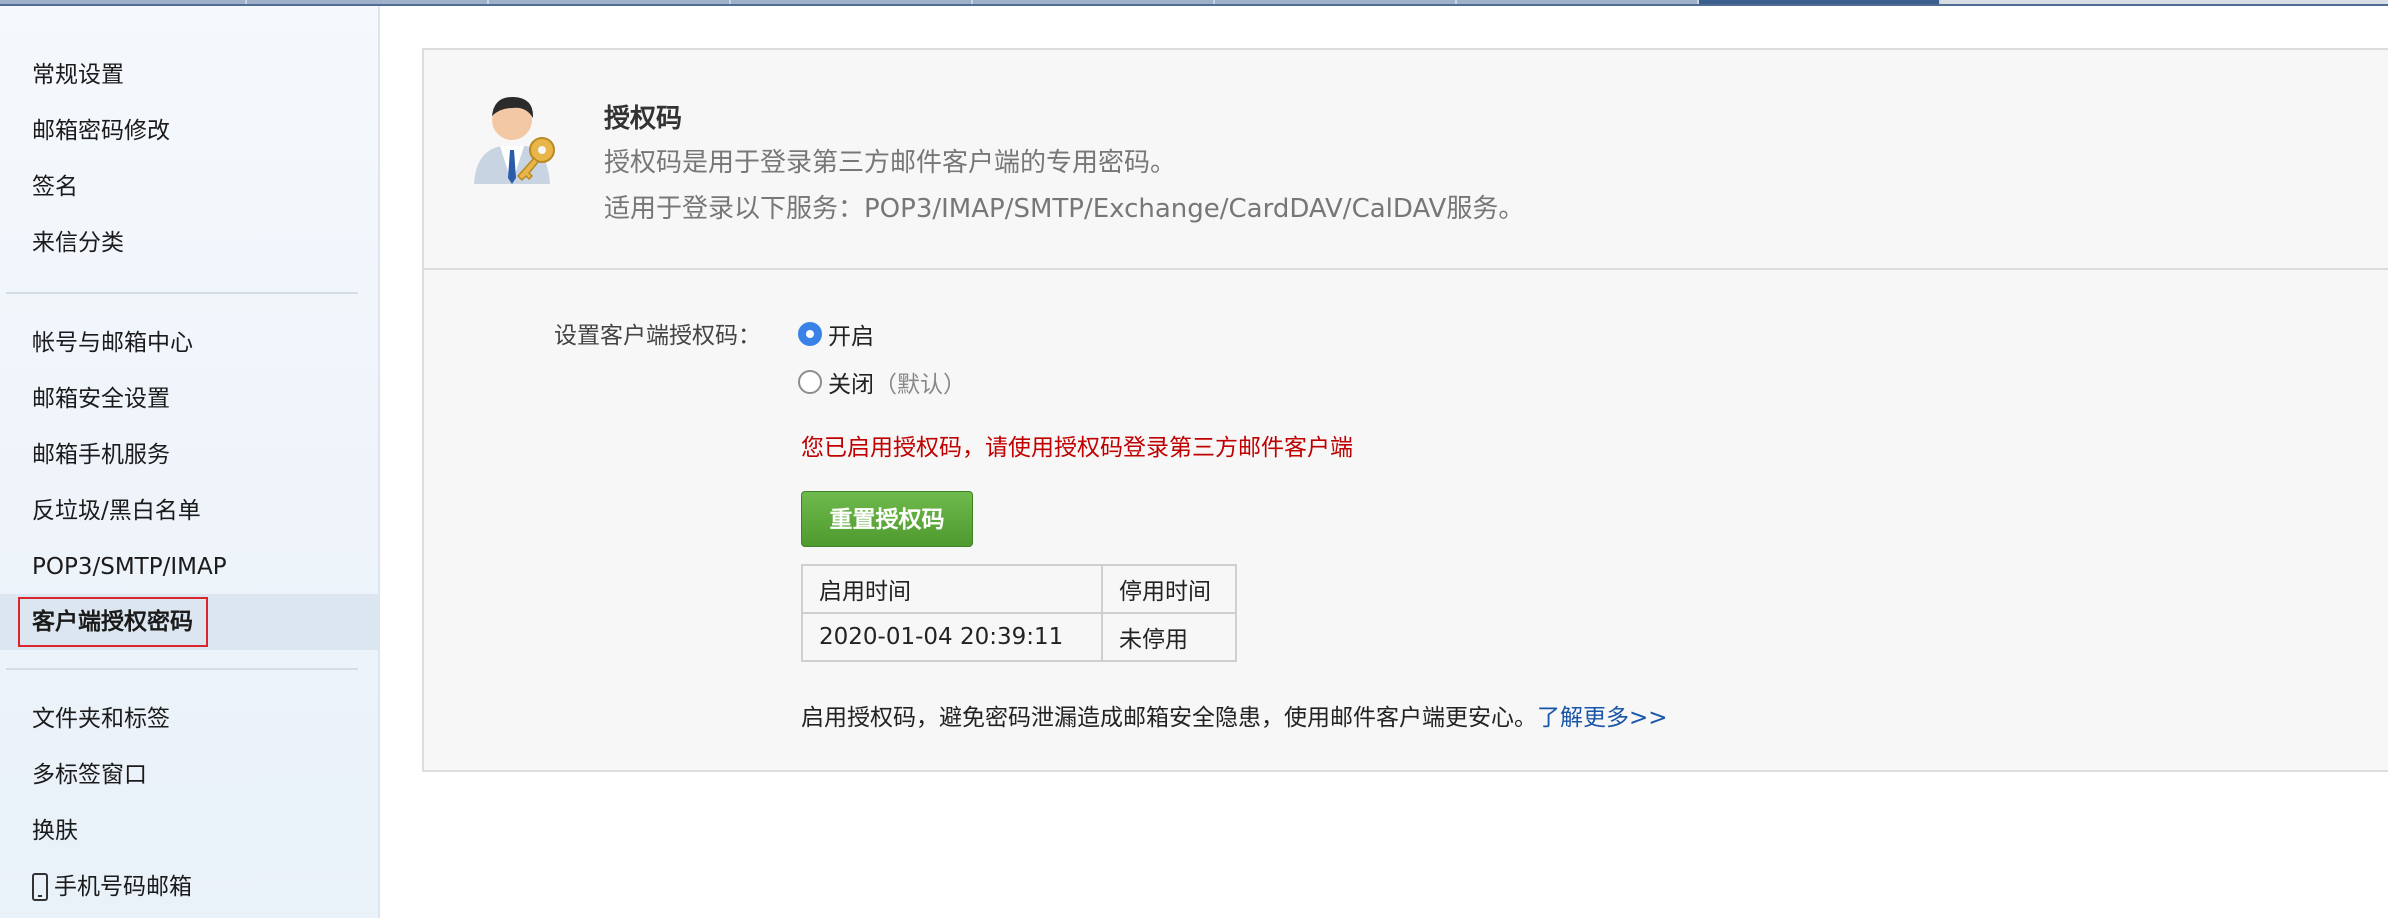 The image size is (2388, 918). I want to click on radio-label: 开启, so click(851, 337).